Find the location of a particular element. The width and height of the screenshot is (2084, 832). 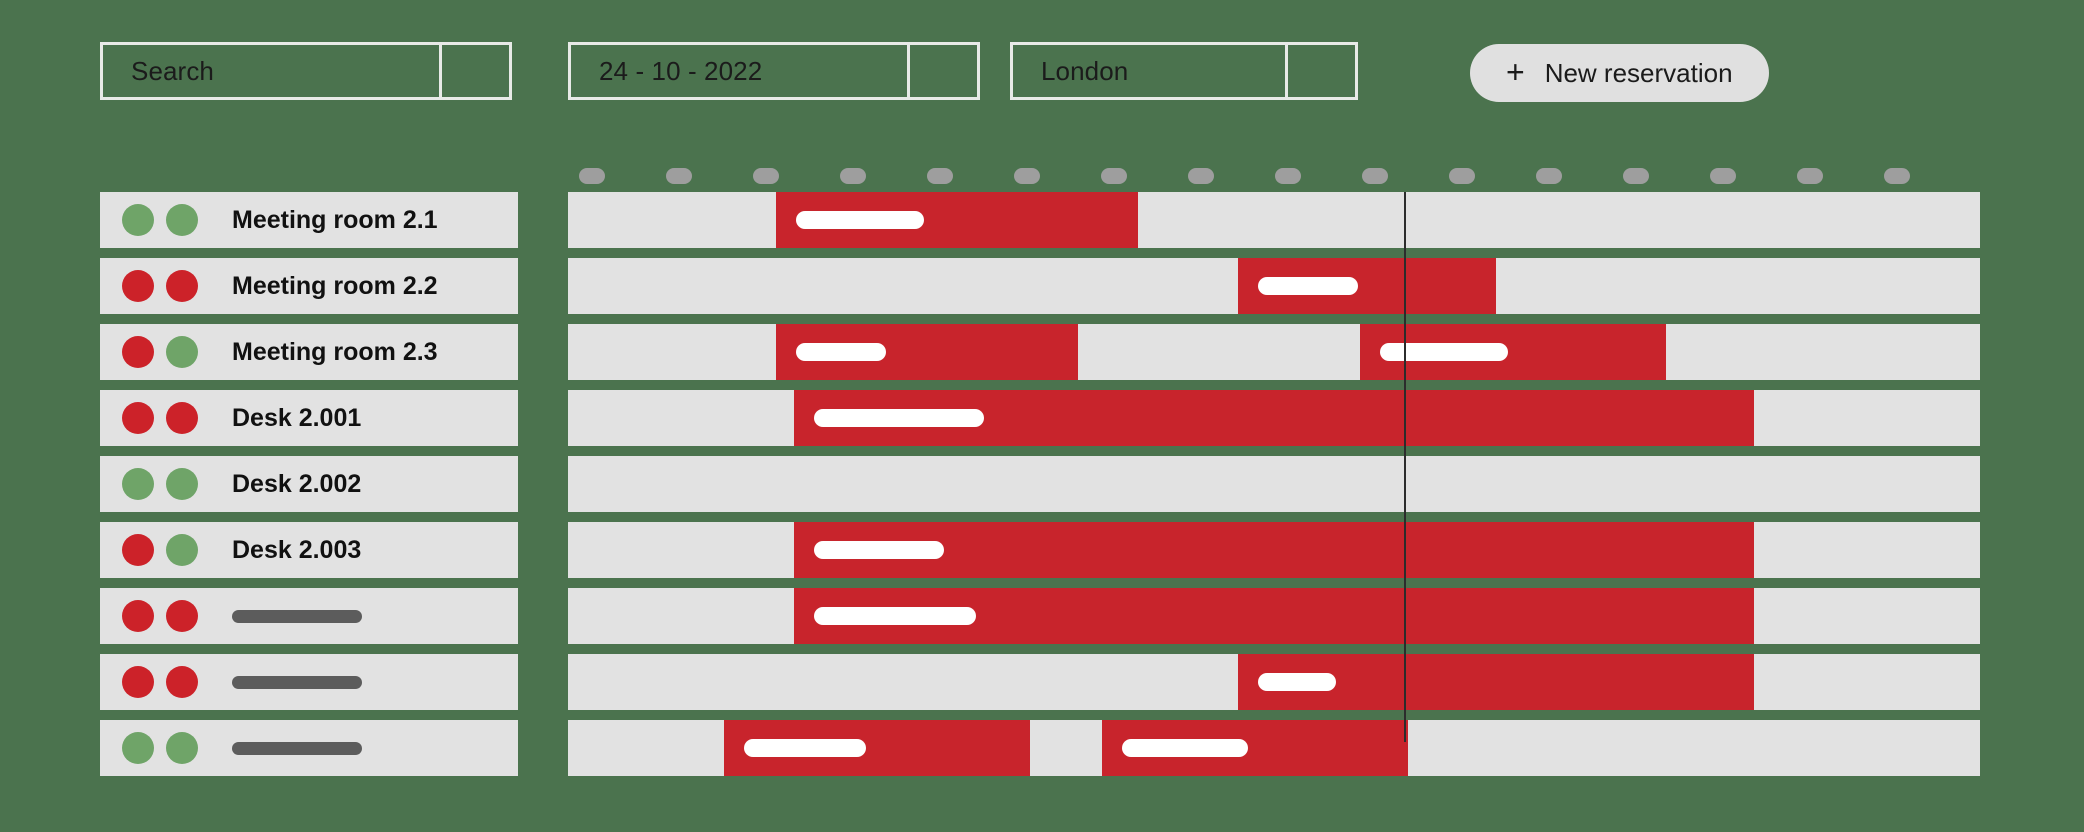

room-list-item: Desk 2.001 is located at coordinates (309, 418).